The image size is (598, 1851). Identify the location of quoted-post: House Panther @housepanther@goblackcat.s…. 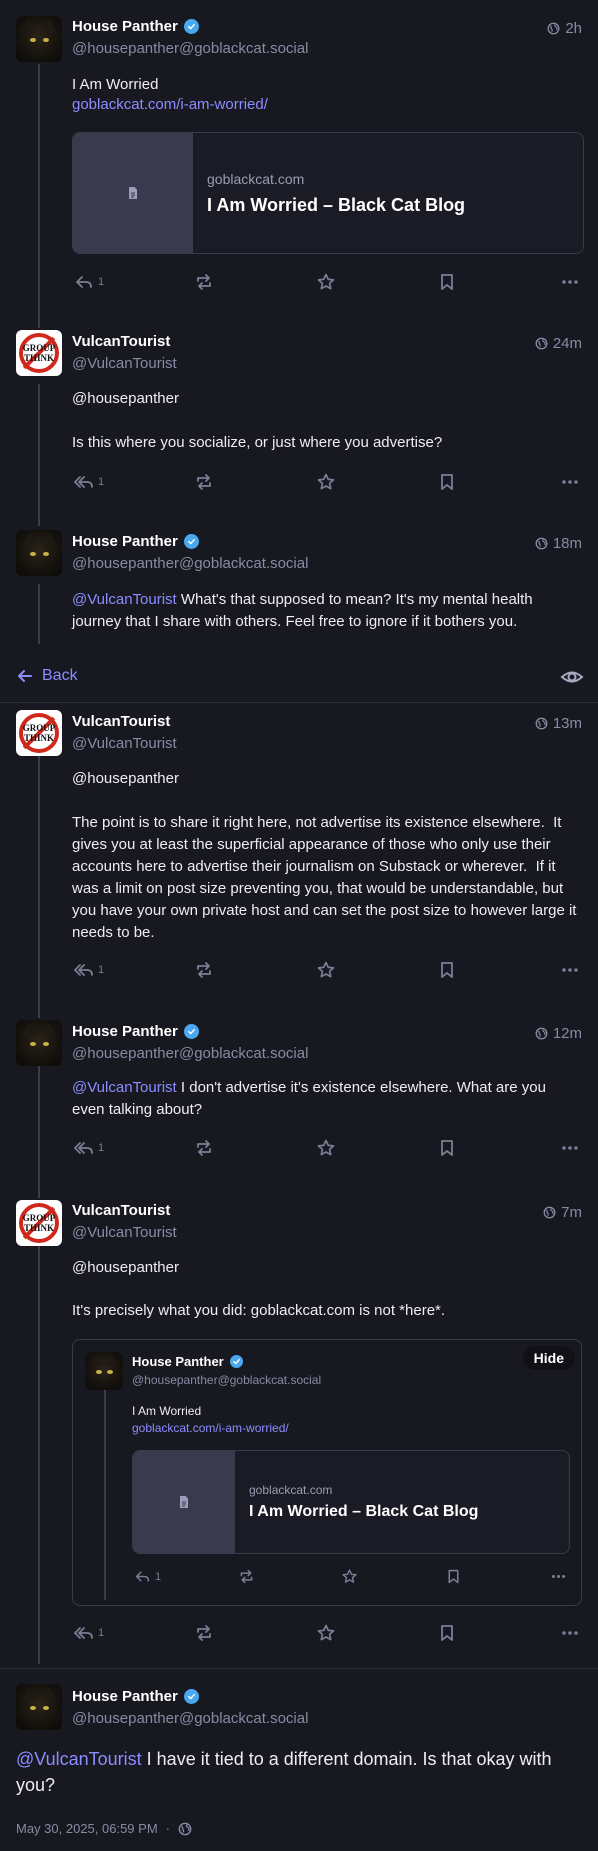
(327, 1472).